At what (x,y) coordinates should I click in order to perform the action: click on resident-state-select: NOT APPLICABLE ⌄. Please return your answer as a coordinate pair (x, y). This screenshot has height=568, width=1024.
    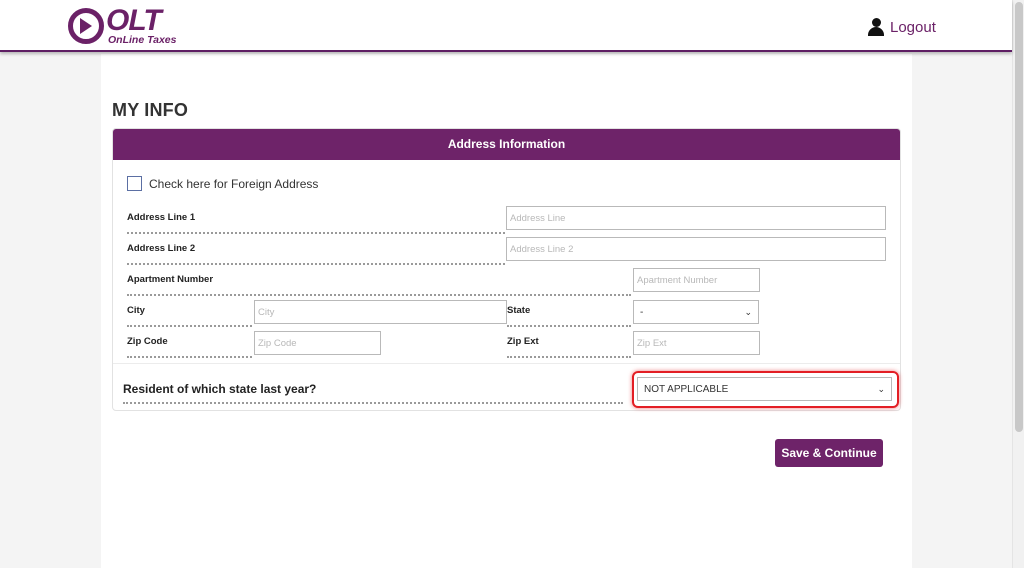
    Looking at the image, I should click on (764, 389).